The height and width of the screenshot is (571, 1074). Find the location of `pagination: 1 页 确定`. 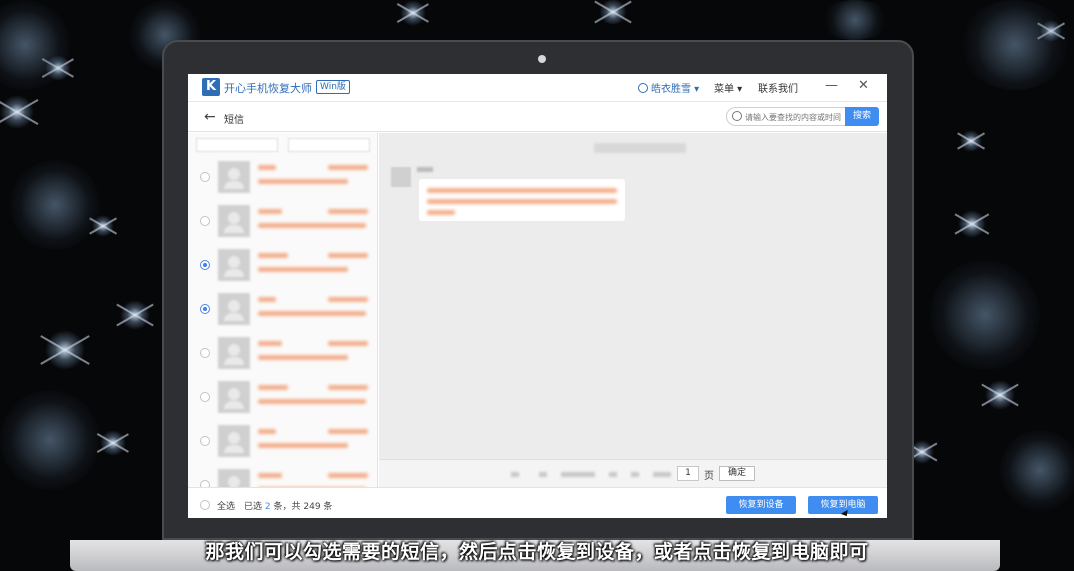

pagination: 1 页 确定 is located at coordinates (633, 473).